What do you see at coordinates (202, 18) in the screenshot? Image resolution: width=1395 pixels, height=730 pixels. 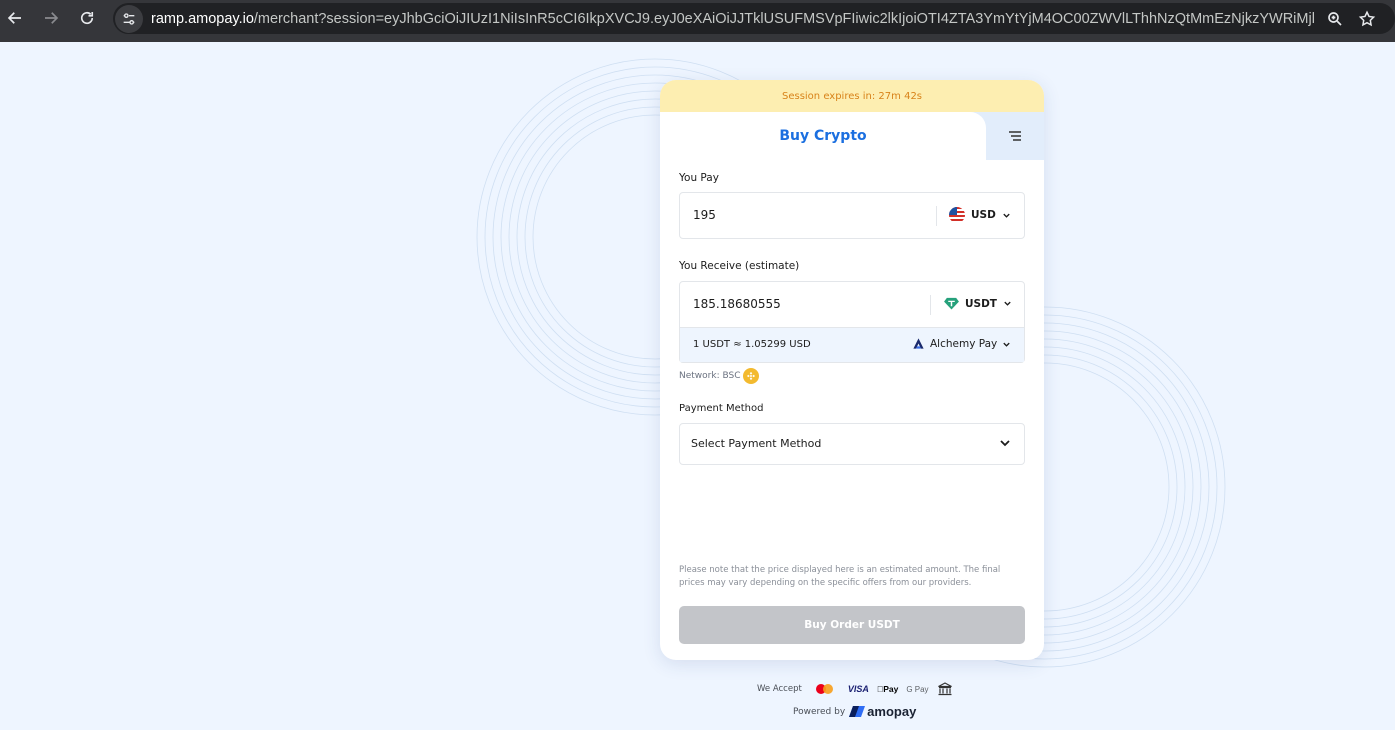 I see `url-host: ramp.amopay.io` at bounding box center [202, 18].